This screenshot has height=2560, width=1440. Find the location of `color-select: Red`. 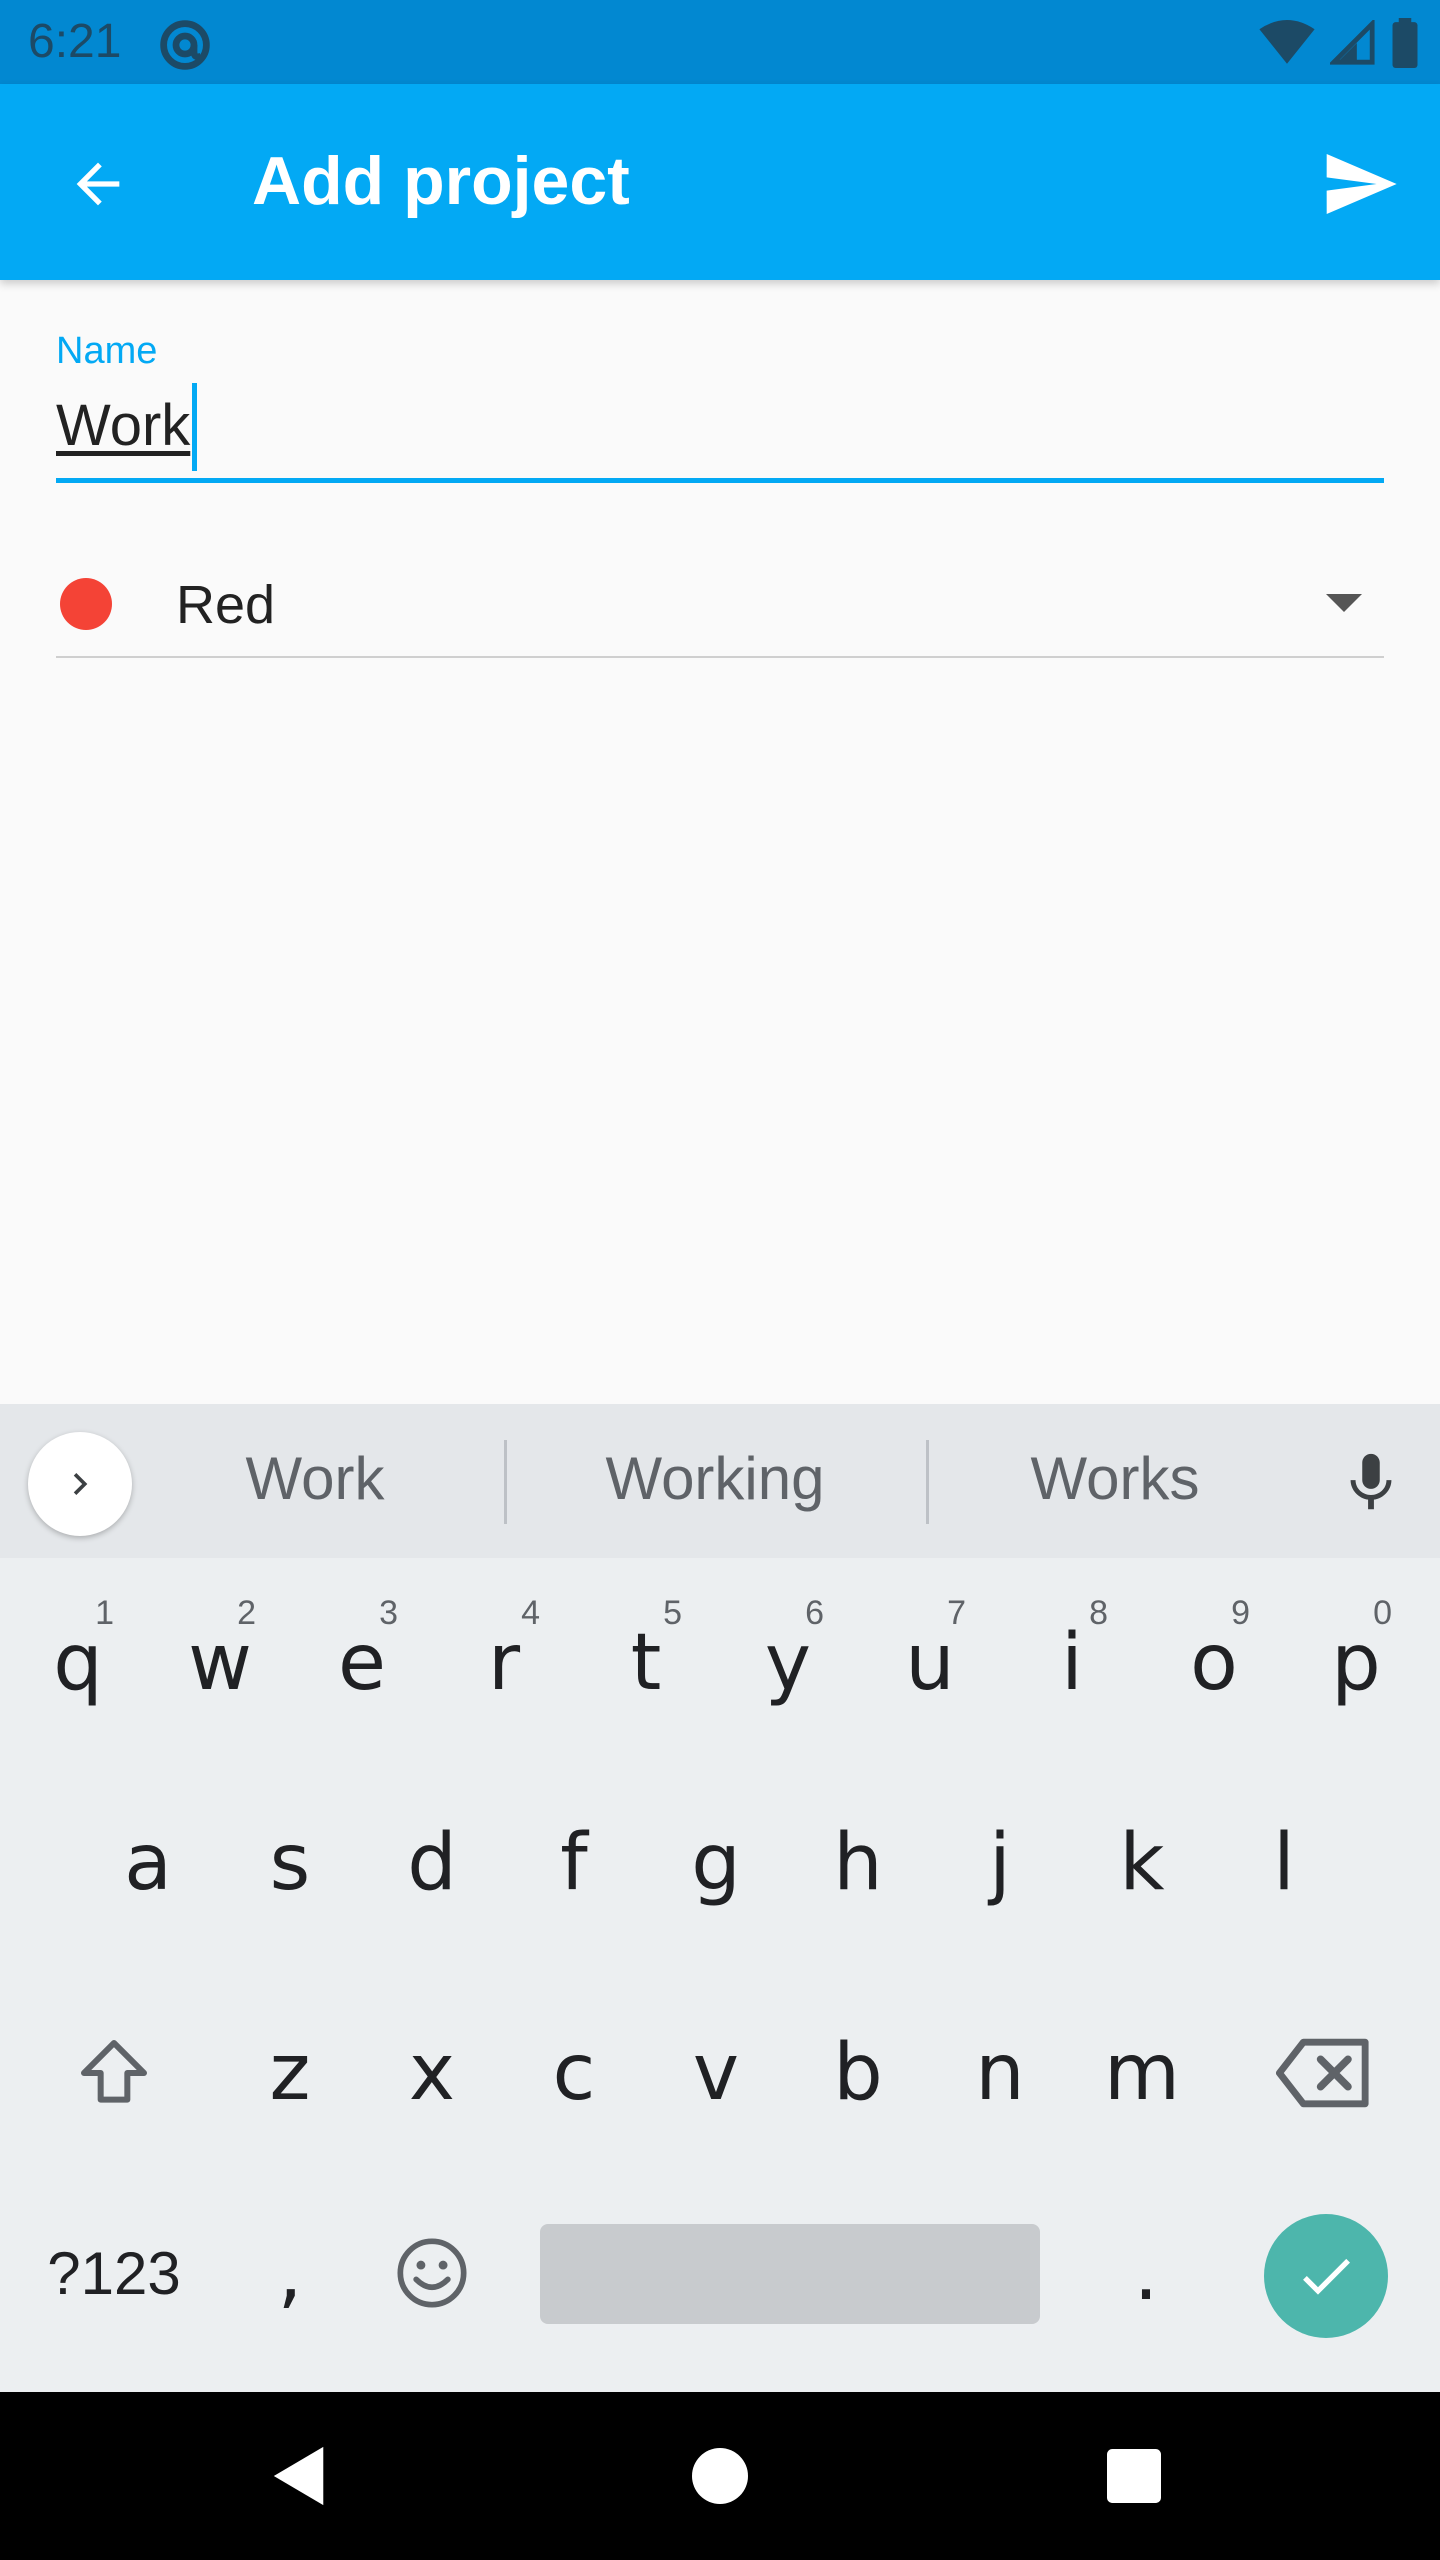

color-select: Red is located at coordinates (720, 605).